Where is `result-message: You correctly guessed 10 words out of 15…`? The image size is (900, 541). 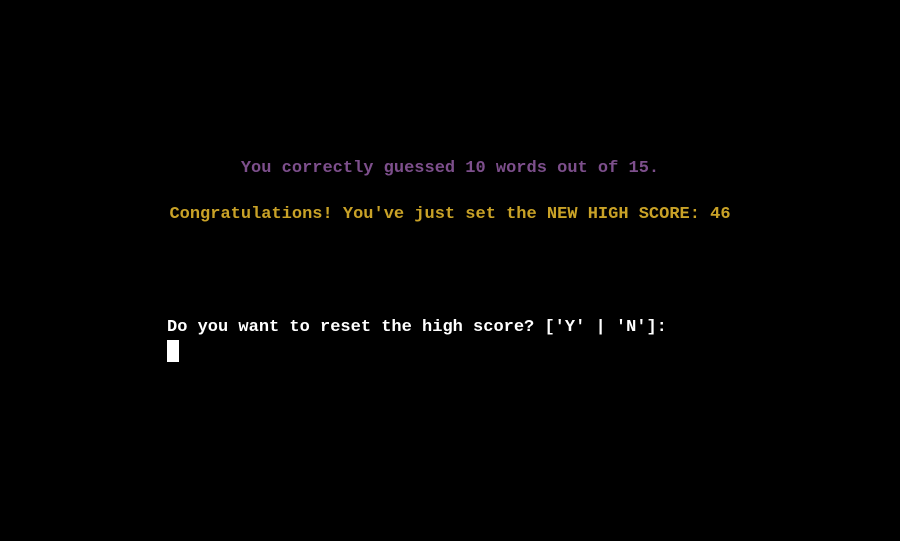
result-message: You correctly guessed 10 words out of 15… is located at coordinates (450, 168).